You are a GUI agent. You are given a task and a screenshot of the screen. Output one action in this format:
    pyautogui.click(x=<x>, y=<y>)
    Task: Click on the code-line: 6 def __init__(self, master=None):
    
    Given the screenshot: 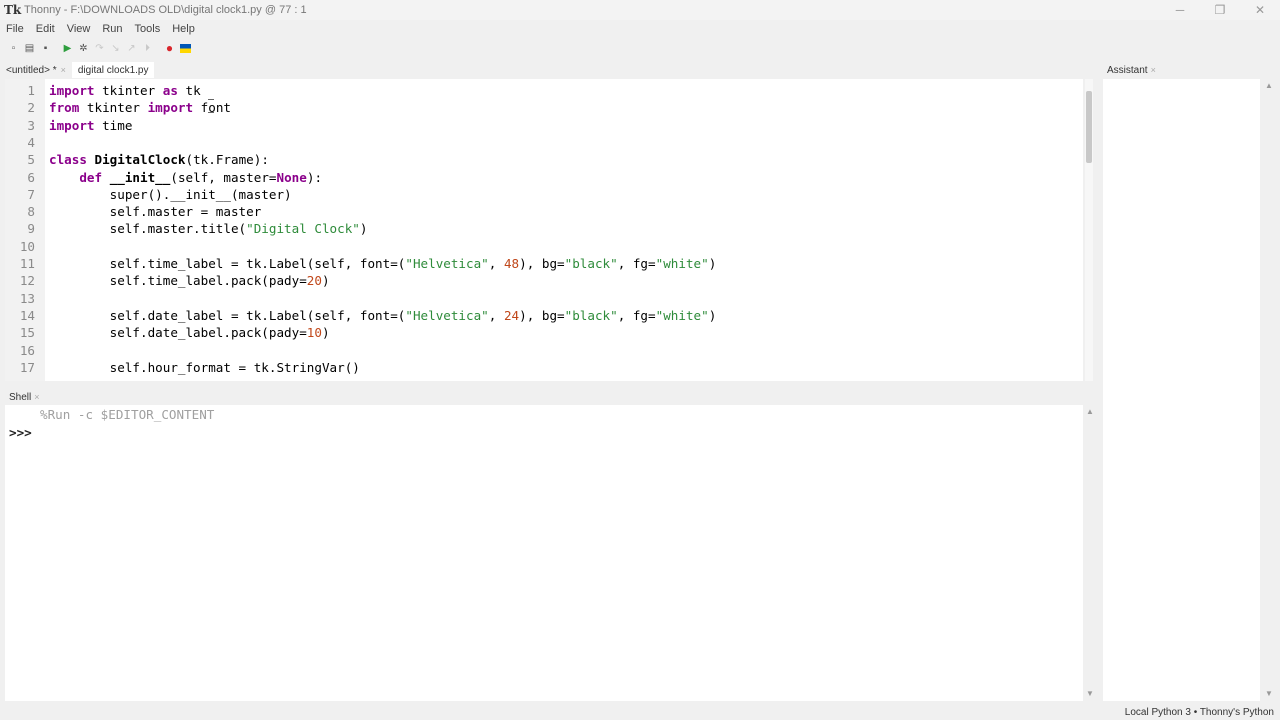 What is the action you would take?
    pyautogui.click(x=544, y=177)
    